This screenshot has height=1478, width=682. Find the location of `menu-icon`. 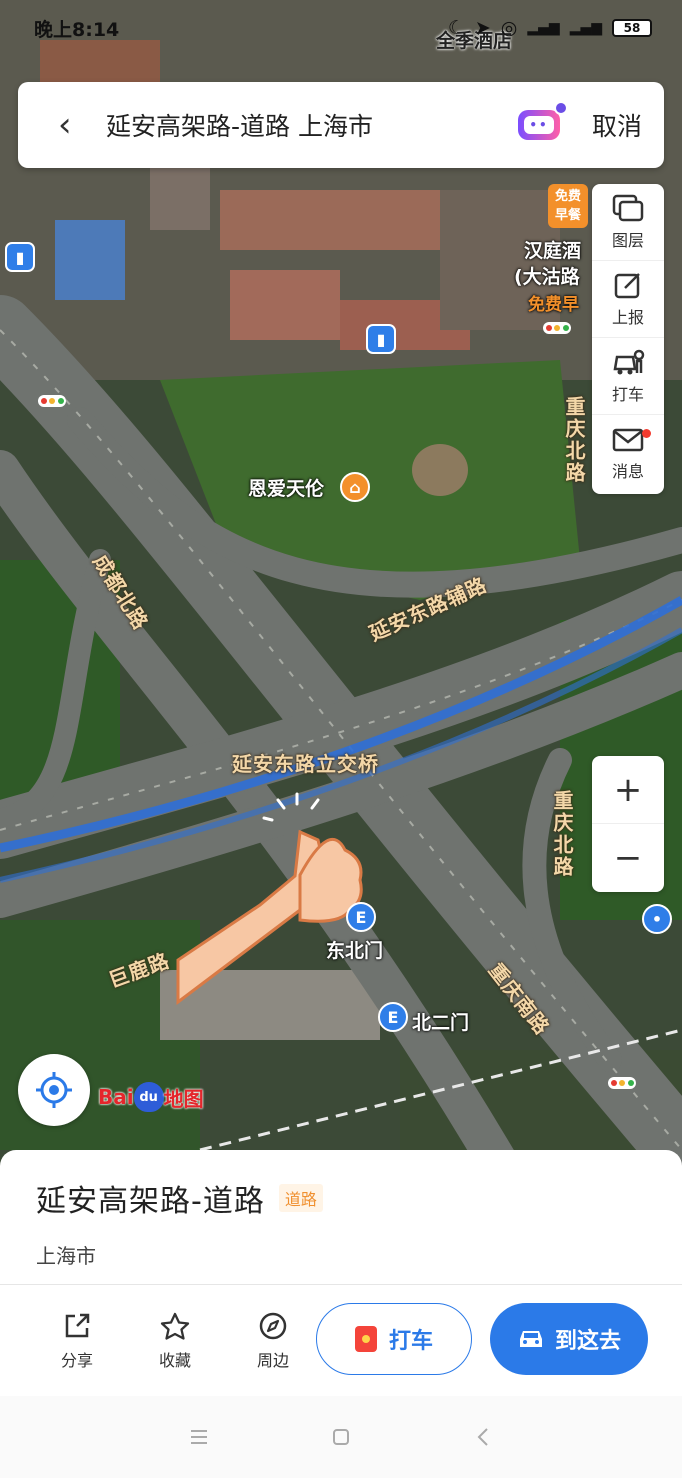

menu-icon is located at coordinates (199, 1437).